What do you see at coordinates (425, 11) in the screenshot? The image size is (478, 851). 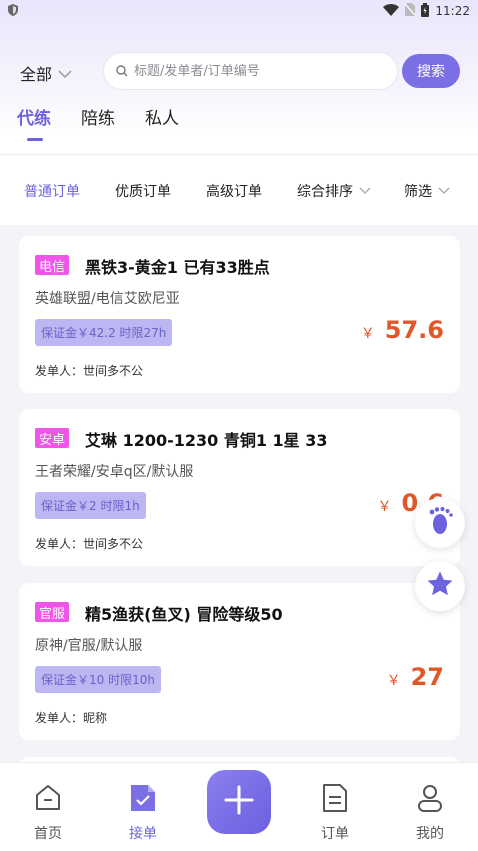 I see `battery-icon` at bounding box center [425, 11].